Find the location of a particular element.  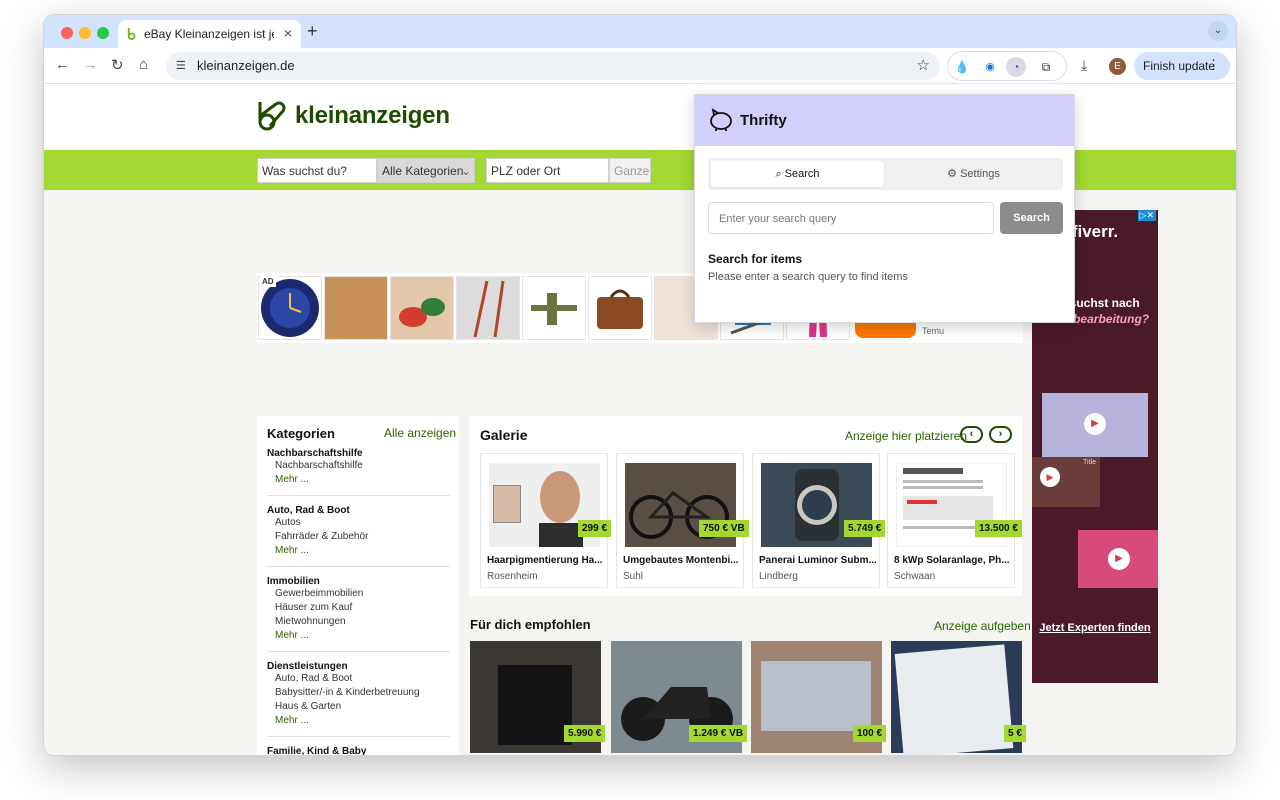

category-group: Familie, Kind & Baby is located at coordinates (358, 750).